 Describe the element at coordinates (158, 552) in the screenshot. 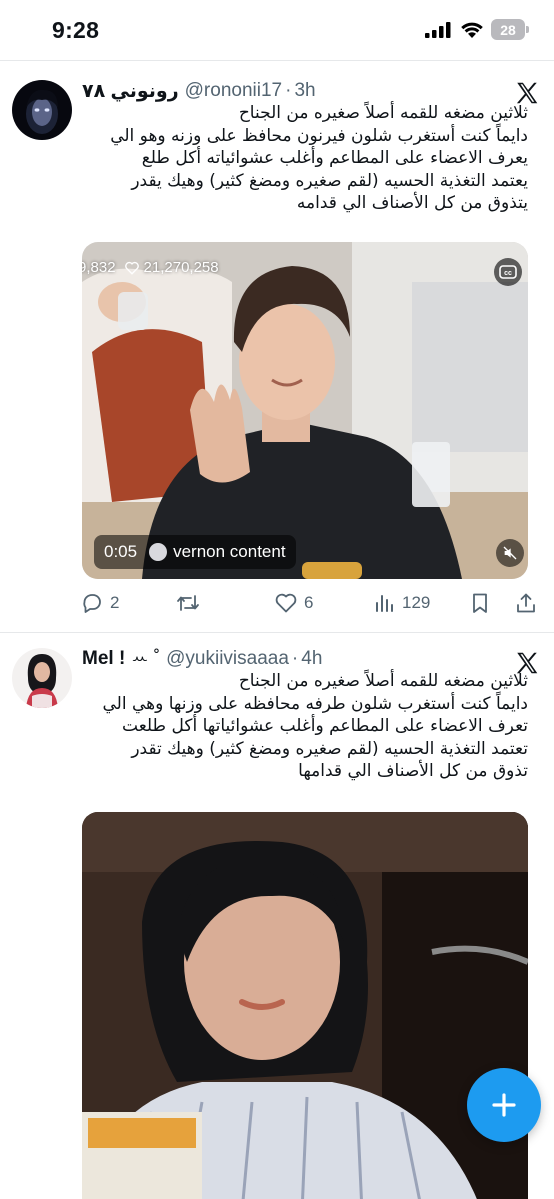

I see `source-avatar` at that location.